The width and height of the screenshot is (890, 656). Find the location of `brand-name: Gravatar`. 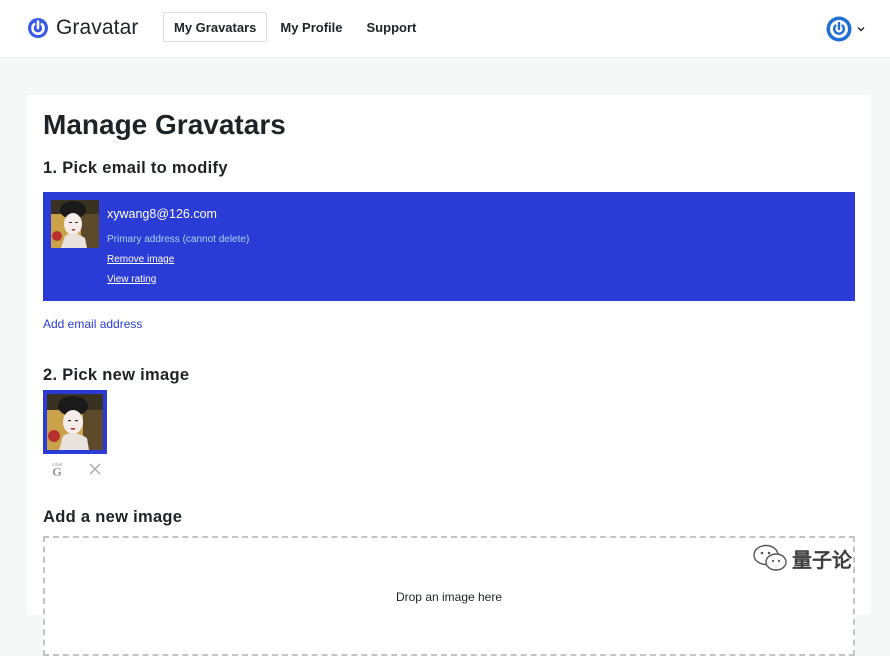

brand-name: Gravatar is located at coordinates (97, 27).